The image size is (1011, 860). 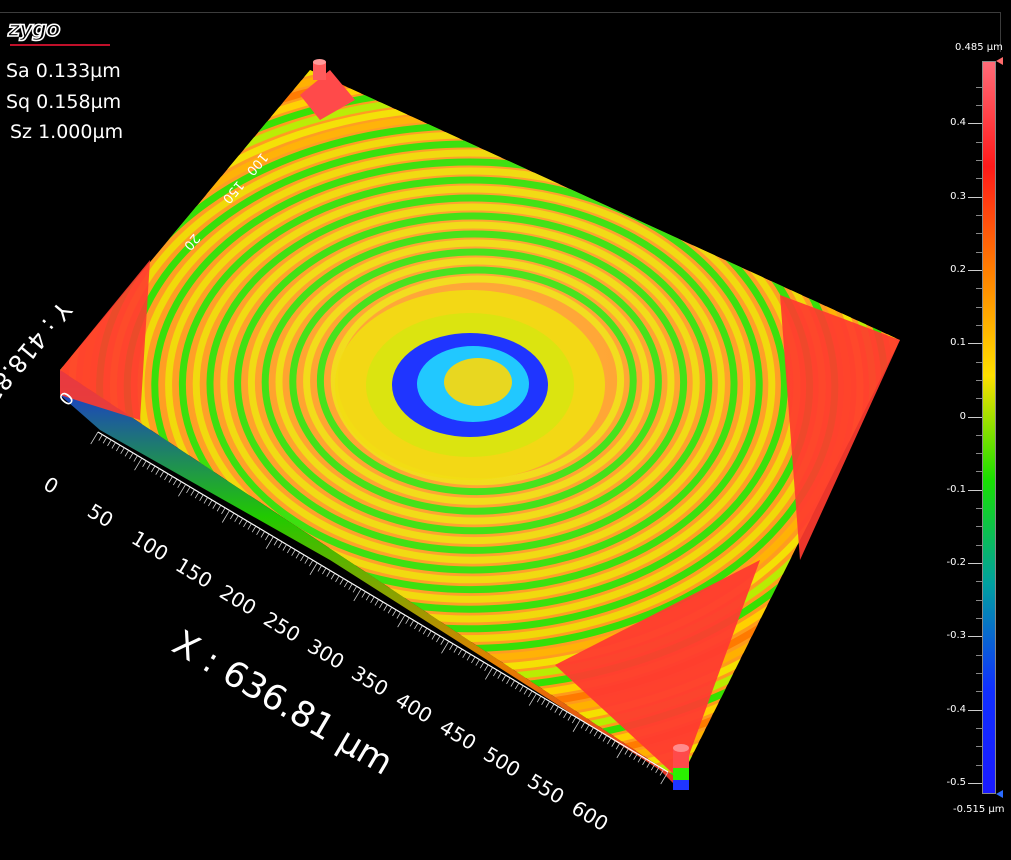 I want to click on colorbar-tick-label: 0.2, so click(x=958, y=269).